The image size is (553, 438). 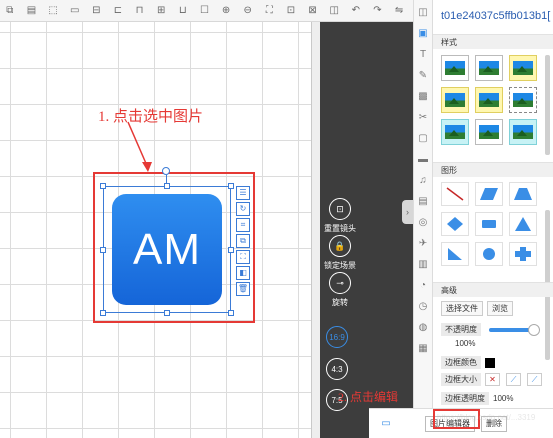 What do you see at coordinates (407, 212) in the screenshot?
I see `collapse-panel-icon: ›` at bounding box center [407, 212].